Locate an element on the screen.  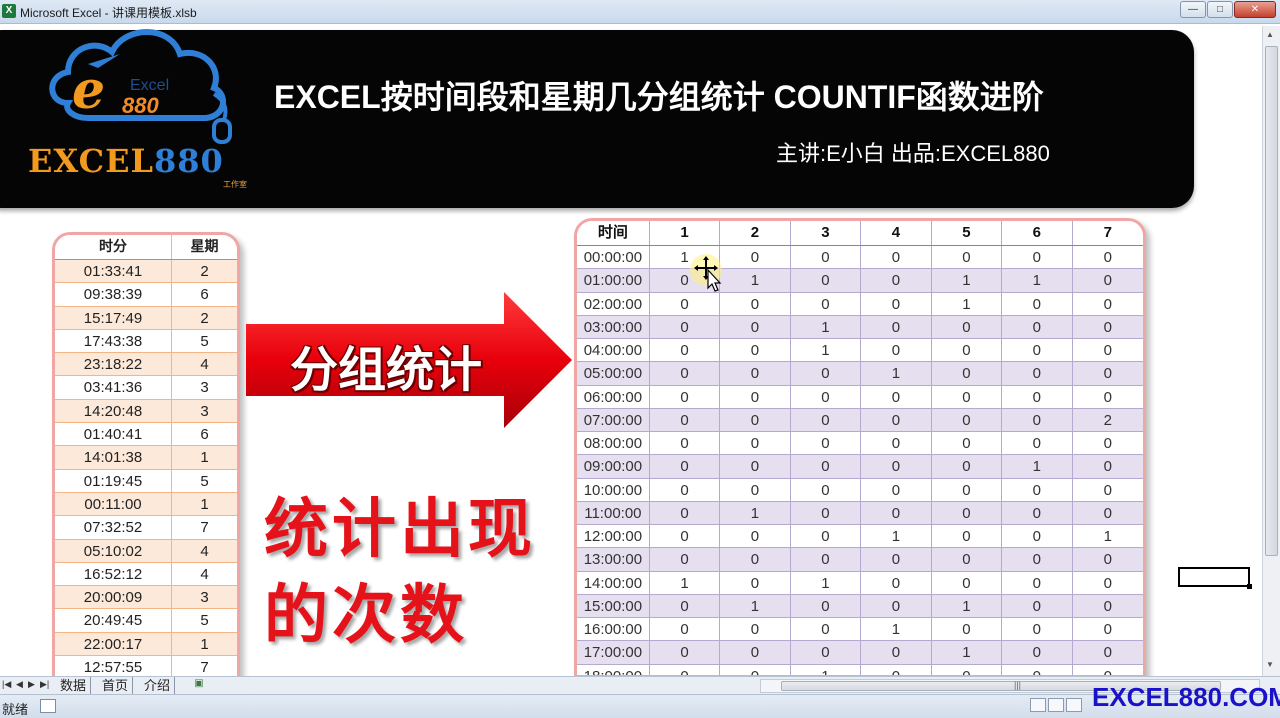
header-weekday: 5 is located at coordinates (967, 233).